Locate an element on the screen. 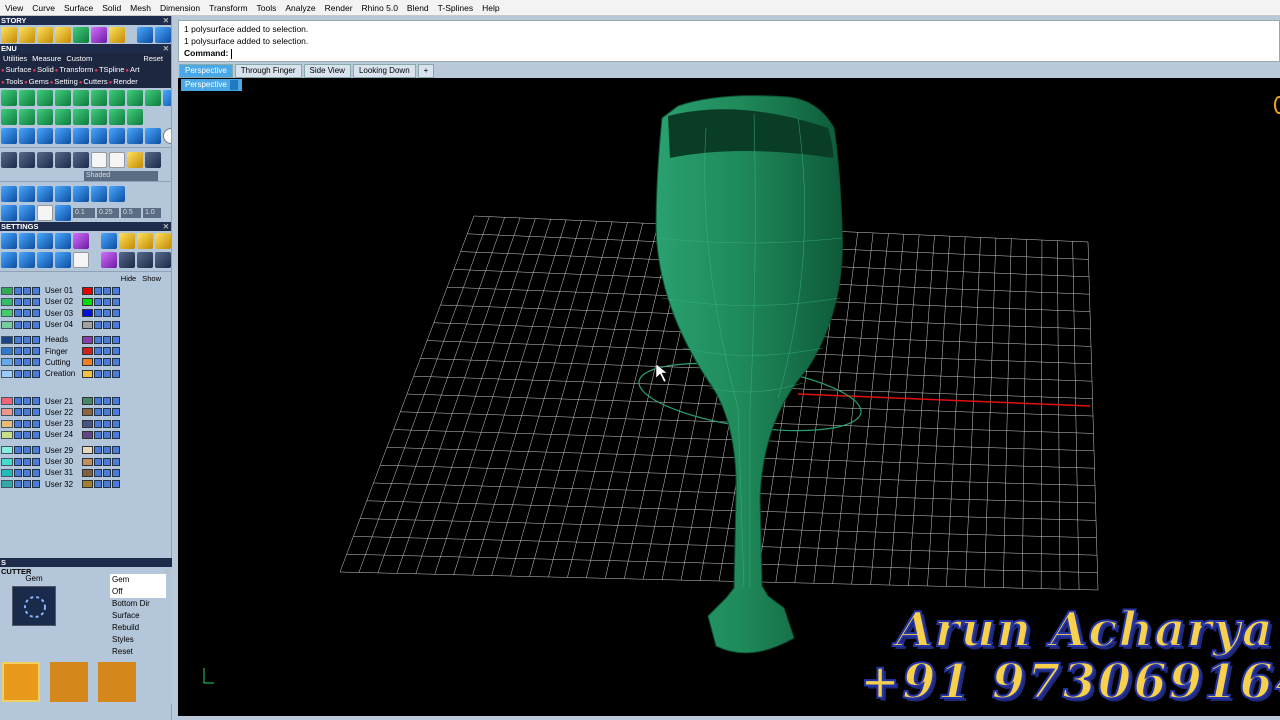 The height and width of the screenshot is (720, 1280). layer-row: Cutting is located at coordinates (85, 362).